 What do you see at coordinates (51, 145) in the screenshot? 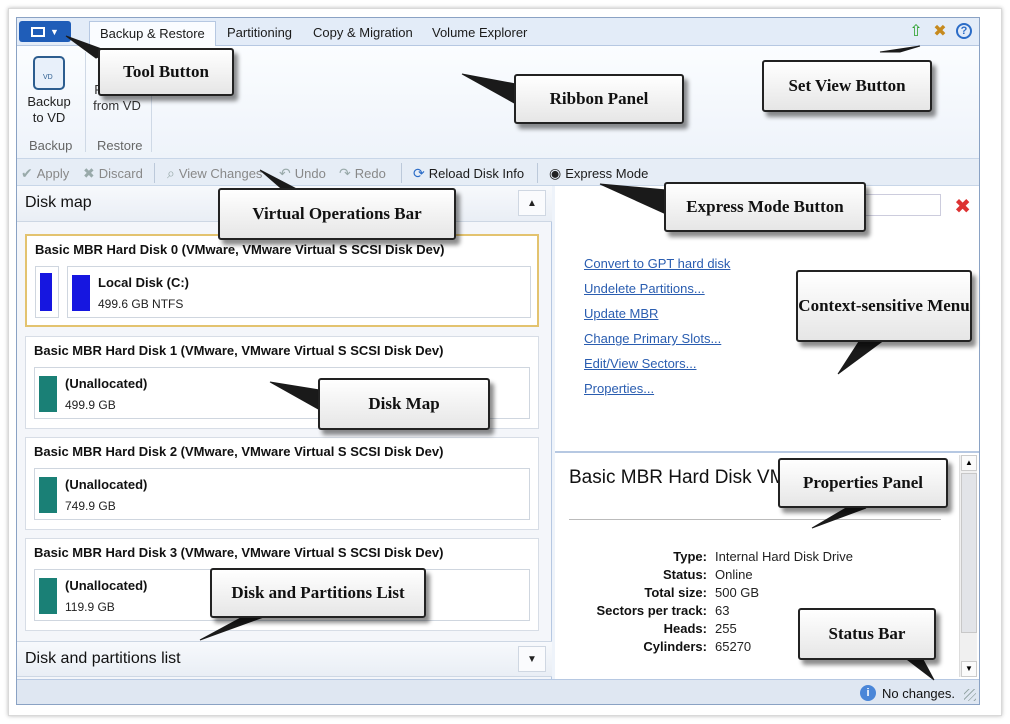
I see `group-label-backup: Backup` at bounding box center [51, 145].